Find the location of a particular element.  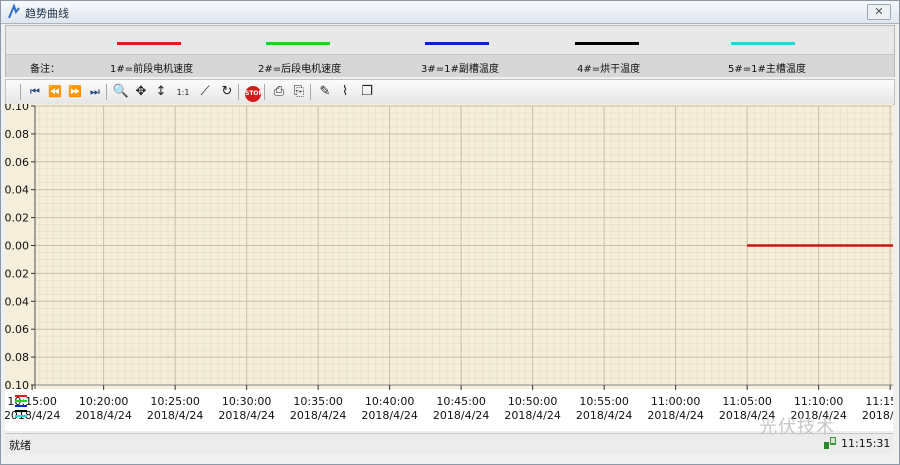

x-tick-time-label: 11:05:00 is located at coordinates (746, 401).